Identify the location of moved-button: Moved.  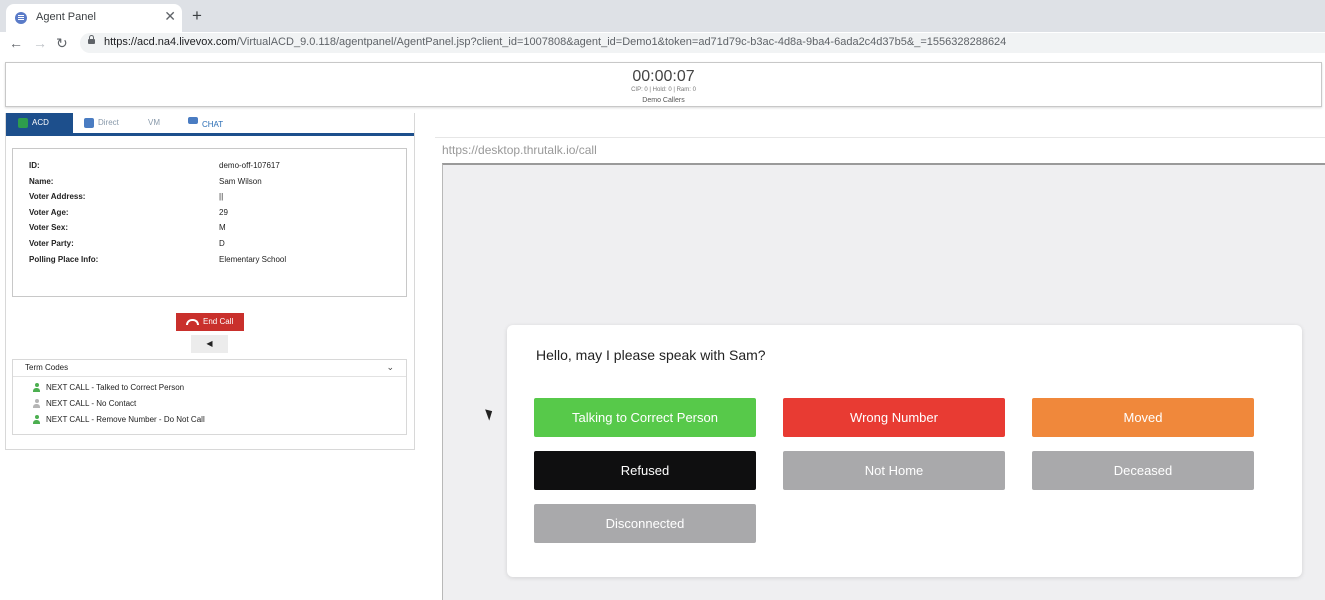
(1143, 417).